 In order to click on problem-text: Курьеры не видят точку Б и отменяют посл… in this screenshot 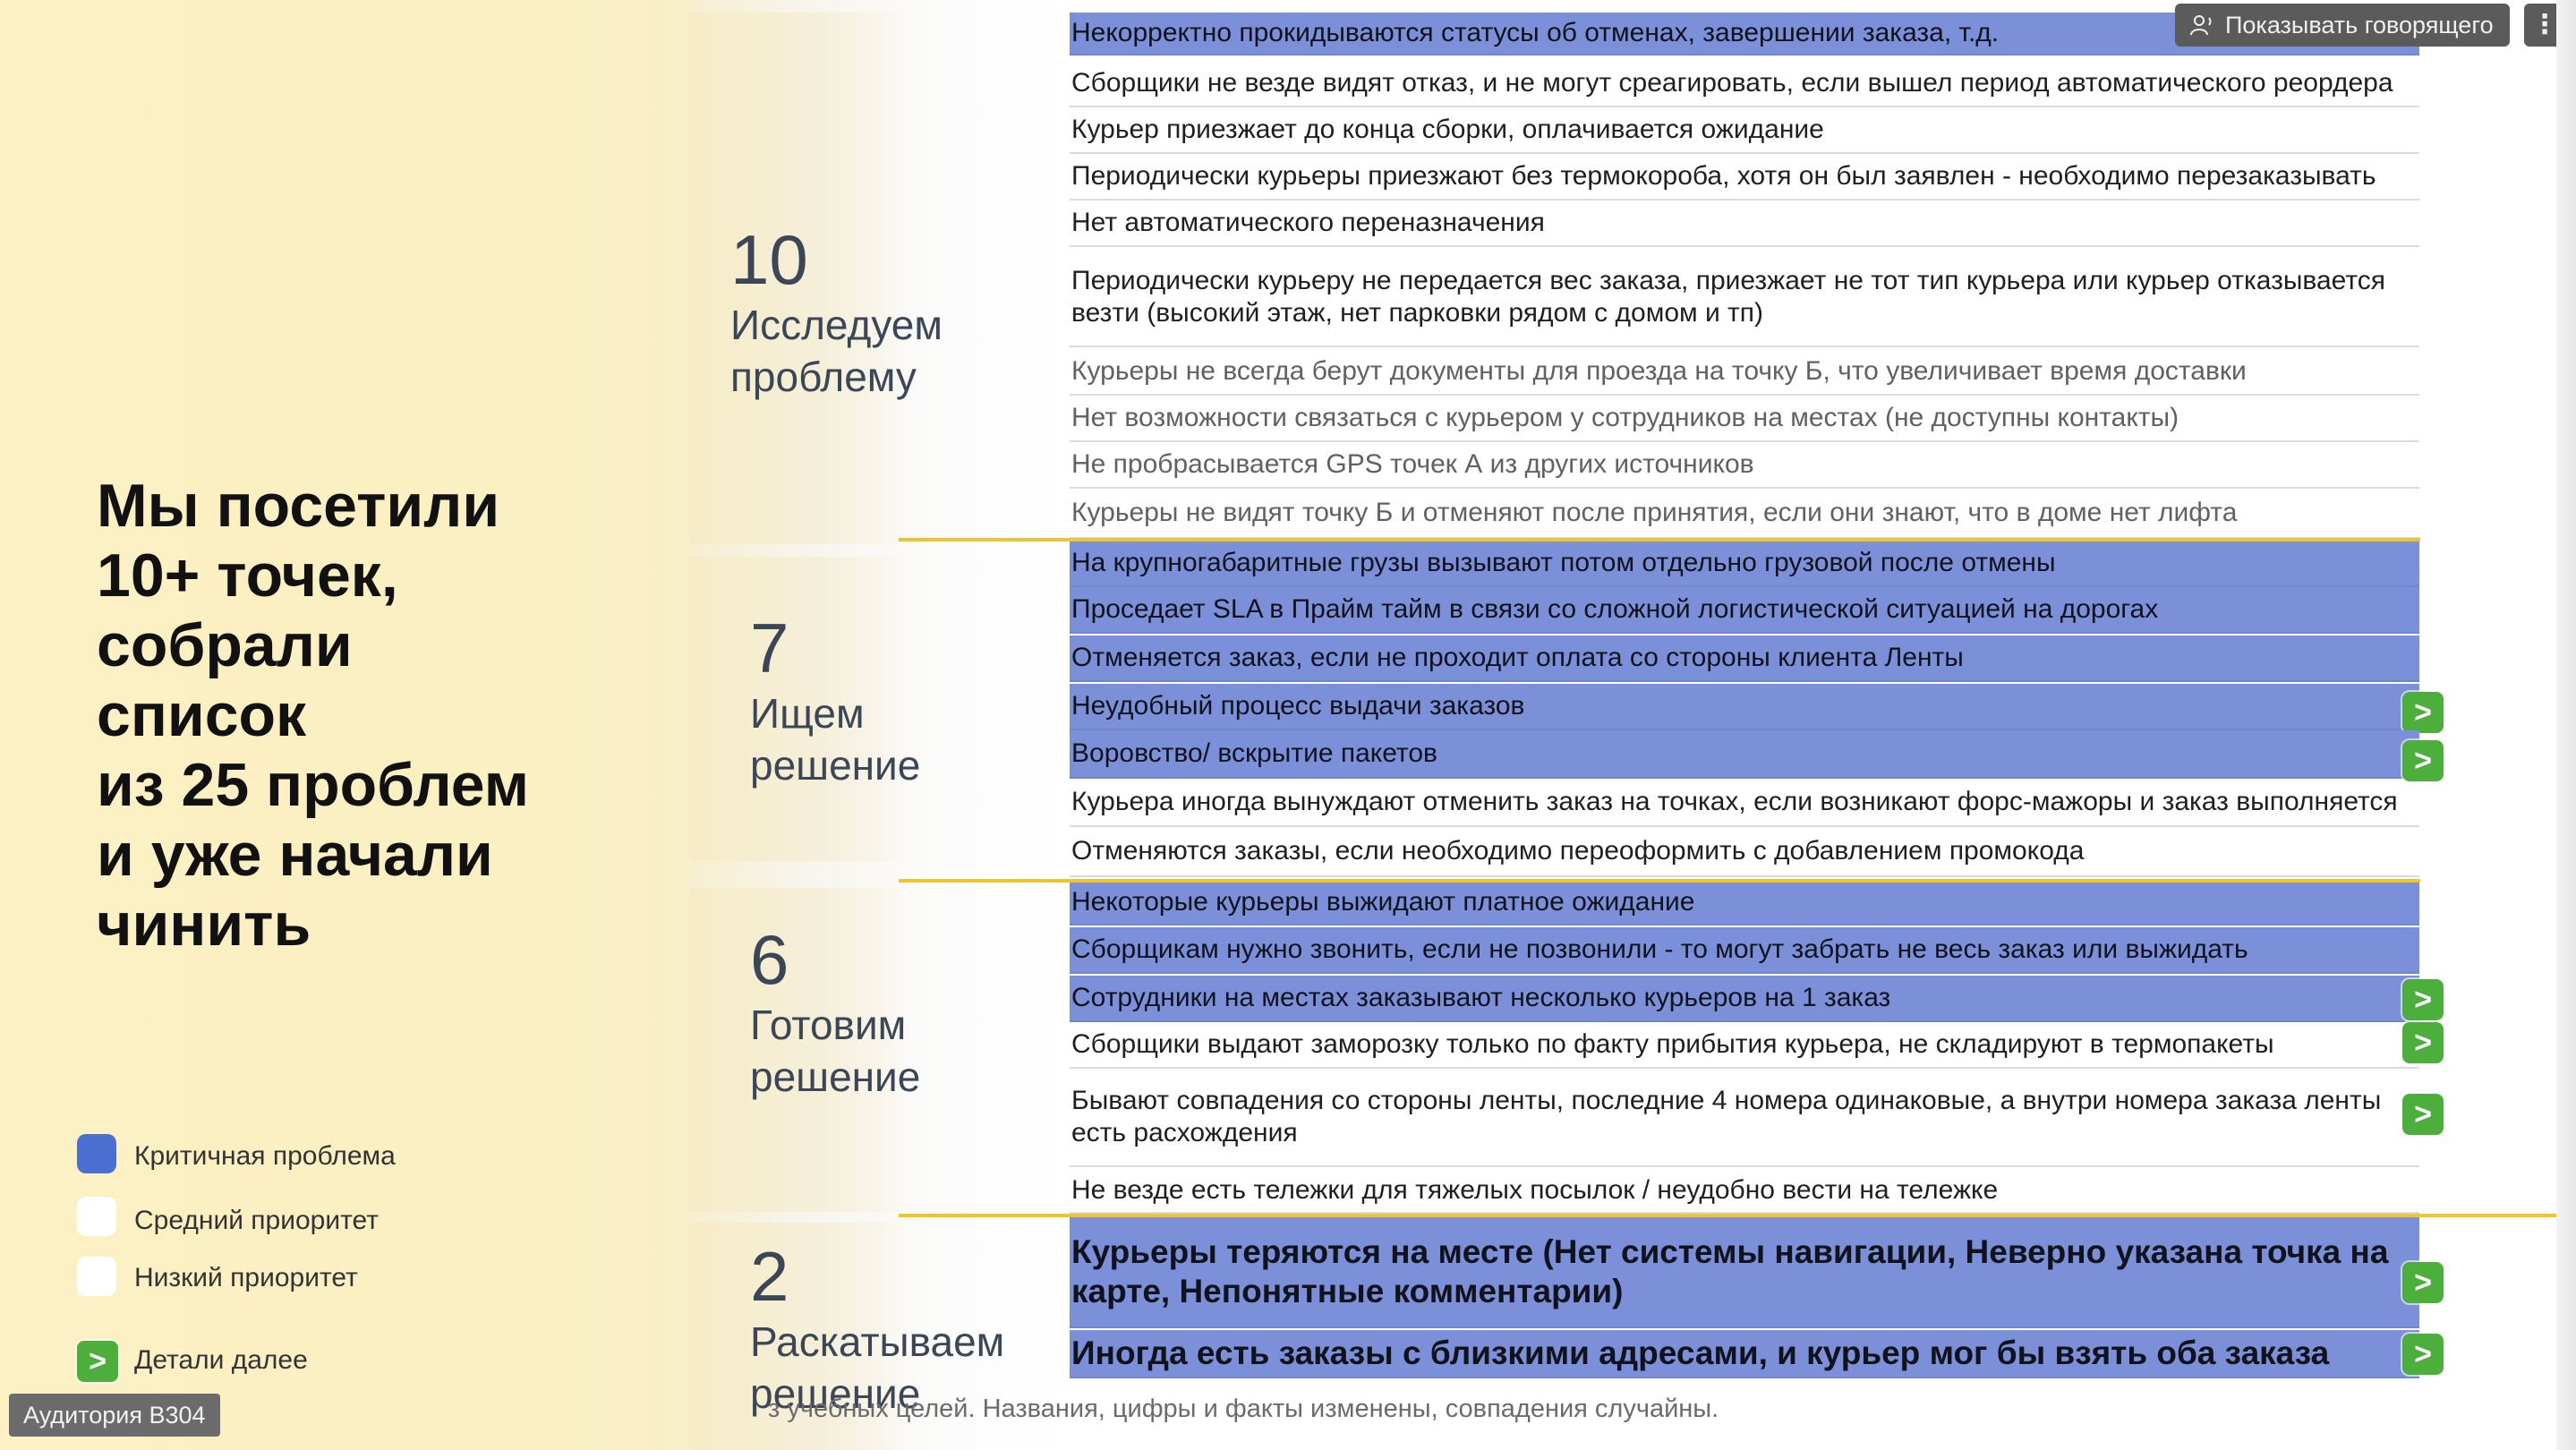, I will do `click(1654, 512)`.